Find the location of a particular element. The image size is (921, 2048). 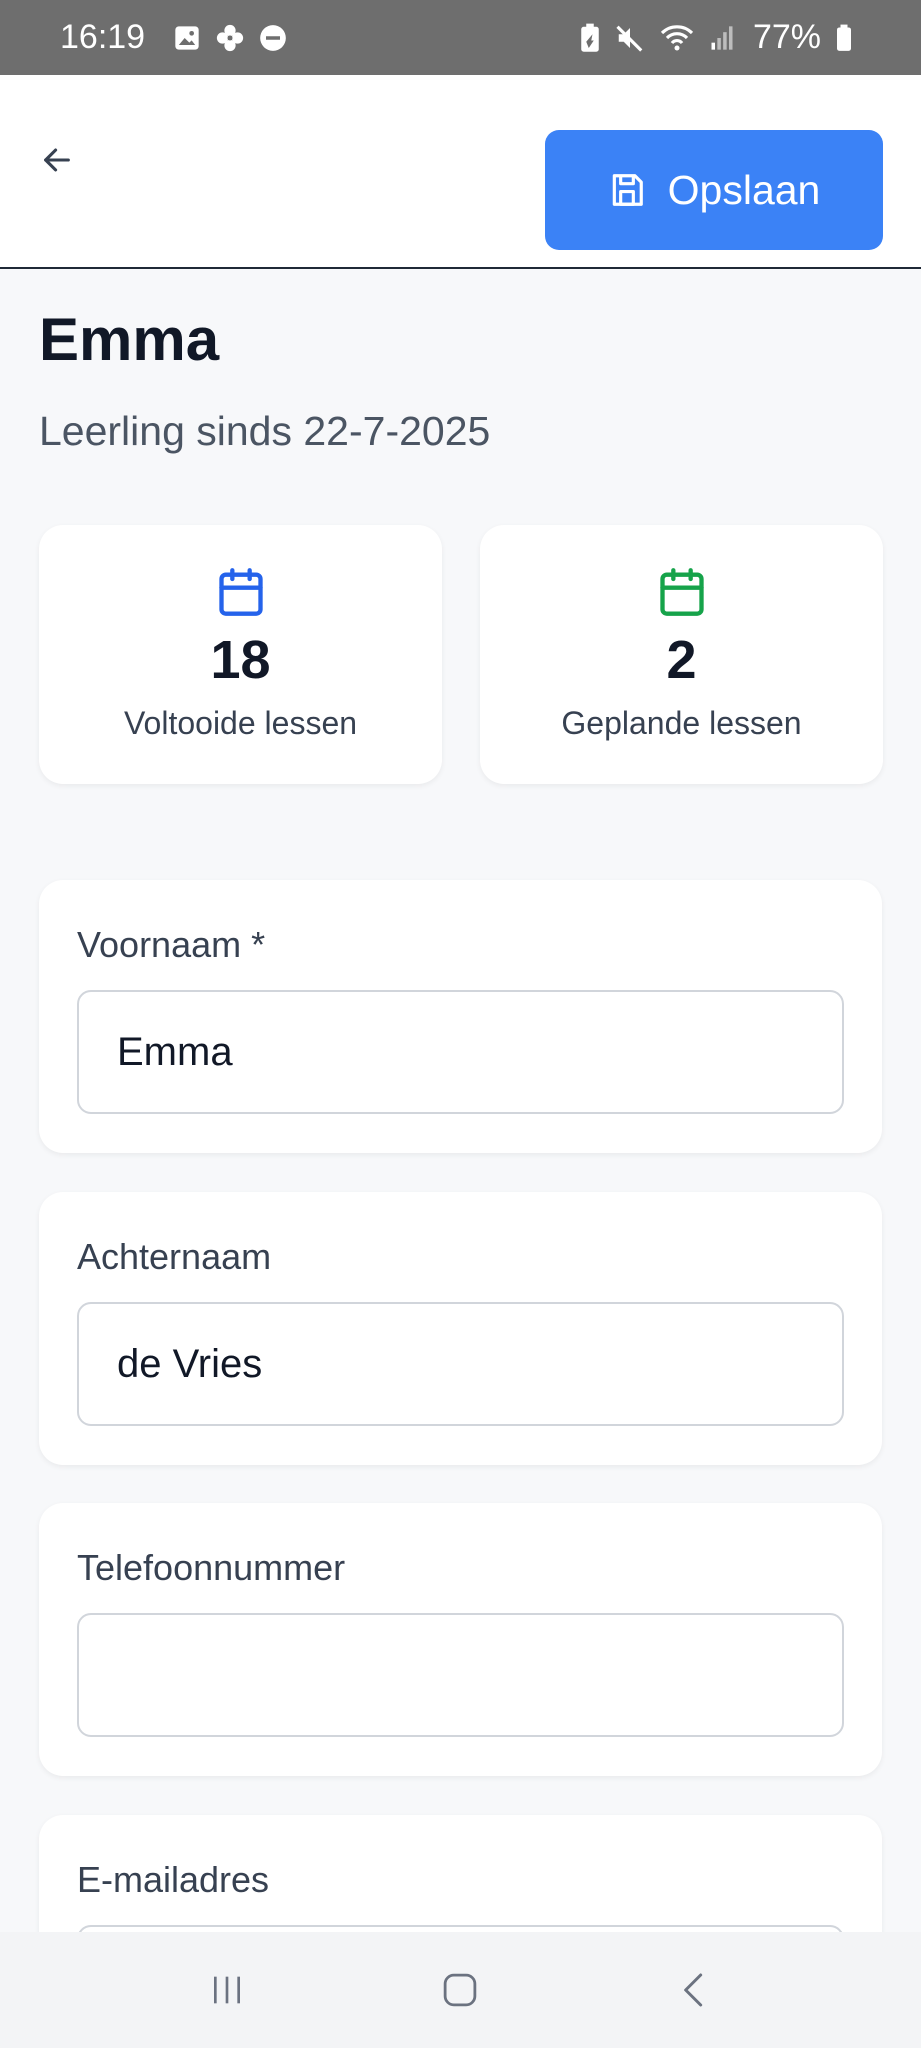

status-bar-right: 77% is located at coordinates (716, 37).